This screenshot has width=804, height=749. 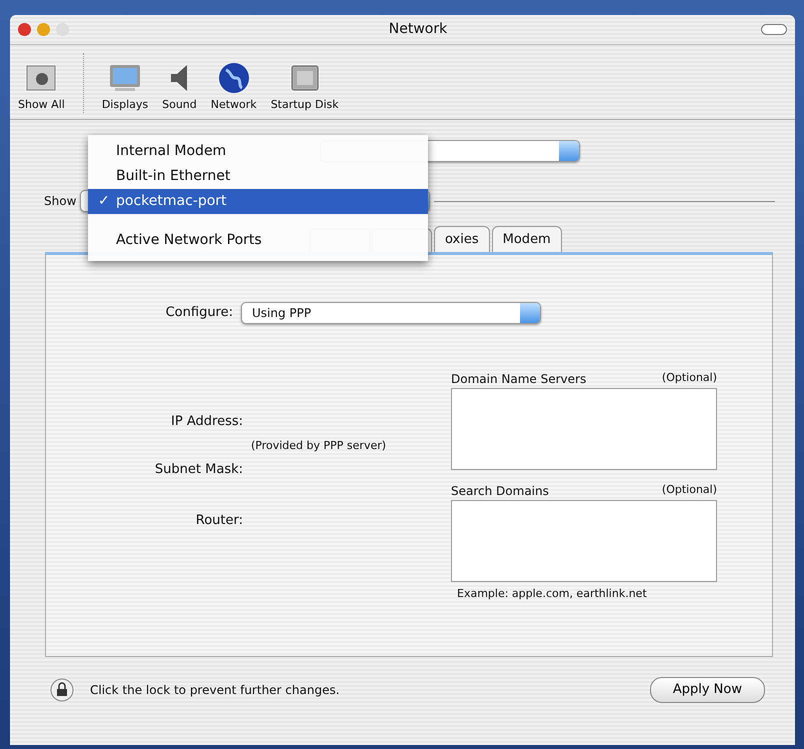 What do you see at coordinates (500, 491) in the screenshot?
I see `search-domains-label: Search Domains` at bounding box center [500, 491].